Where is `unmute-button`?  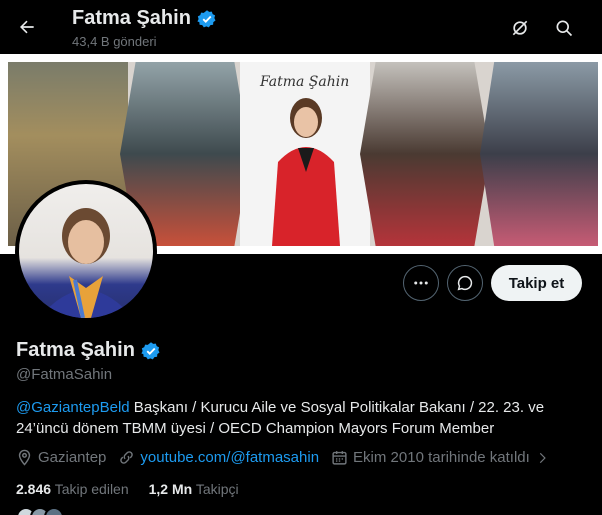
unmute-button is located at coordinates (520, 28).